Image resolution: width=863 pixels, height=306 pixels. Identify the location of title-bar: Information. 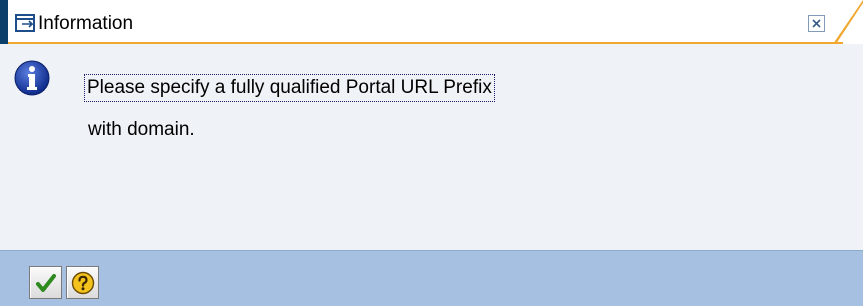
(431, 22).